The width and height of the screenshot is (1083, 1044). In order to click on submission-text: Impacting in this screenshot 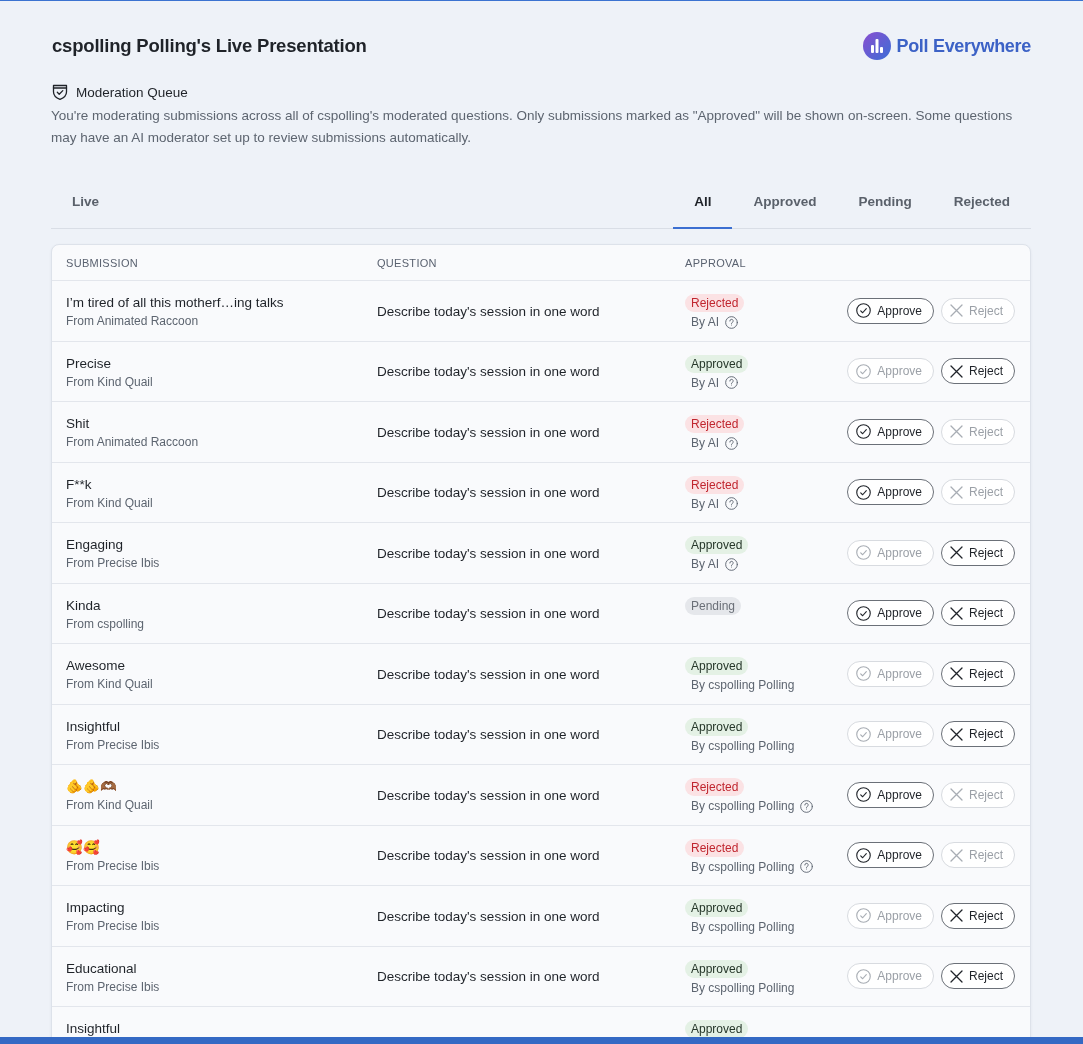, I will do `click(96, 907)`.